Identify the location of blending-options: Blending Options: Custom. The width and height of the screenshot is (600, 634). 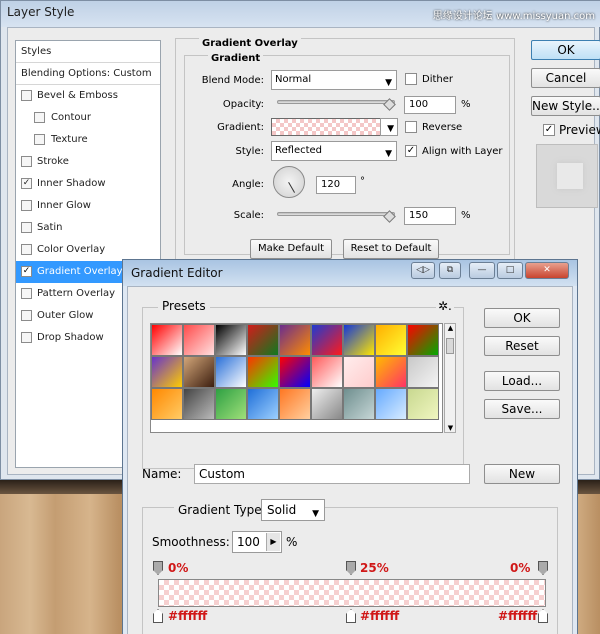
(88, 74).